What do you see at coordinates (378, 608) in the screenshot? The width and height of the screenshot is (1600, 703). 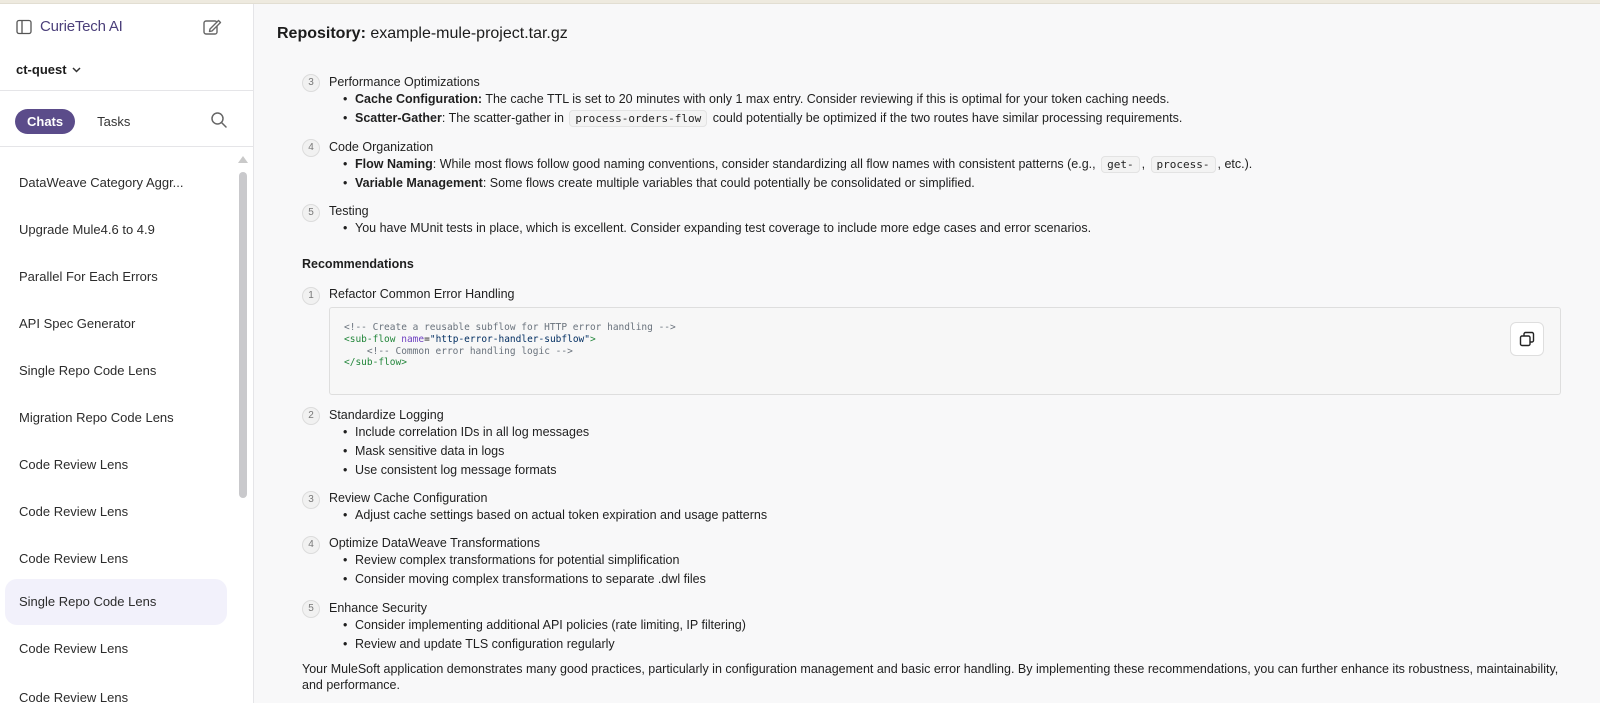 I see `recommendation-title: Enhance Security` at bounding box center [378, 608].